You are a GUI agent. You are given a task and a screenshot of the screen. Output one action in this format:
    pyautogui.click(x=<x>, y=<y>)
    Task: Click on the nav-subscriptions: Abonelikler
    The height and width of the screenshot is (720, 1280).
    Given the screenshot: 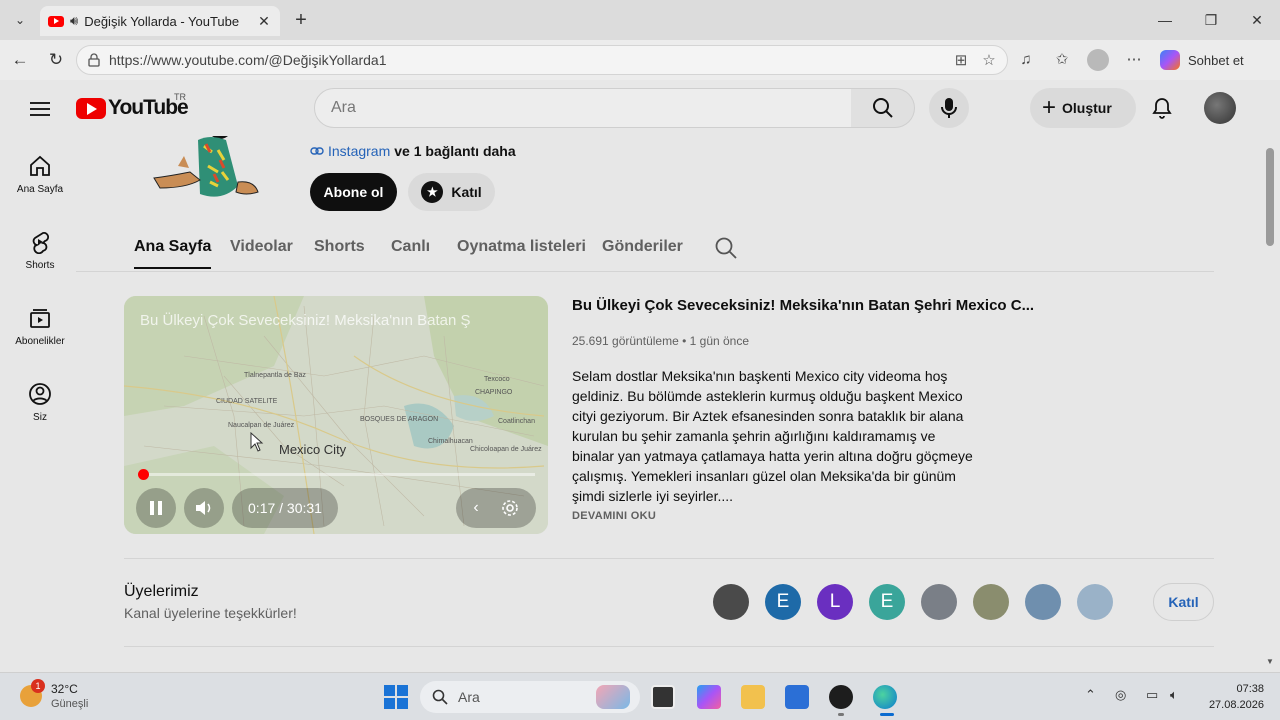 What is the action you would take?
    pyautogui.click(x=40, y=326)
    